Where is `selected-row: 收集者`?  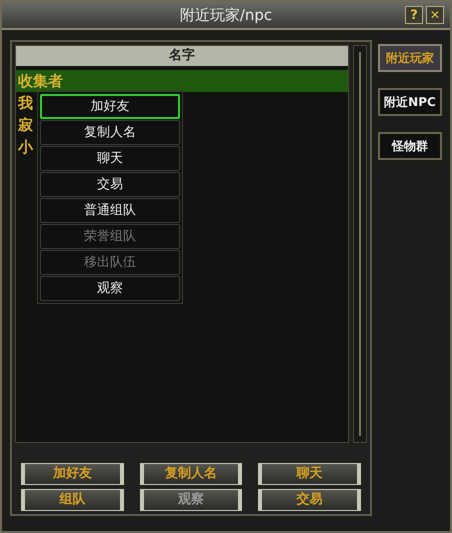 selected-row: 收集者 is located at coordinates (182, 81).